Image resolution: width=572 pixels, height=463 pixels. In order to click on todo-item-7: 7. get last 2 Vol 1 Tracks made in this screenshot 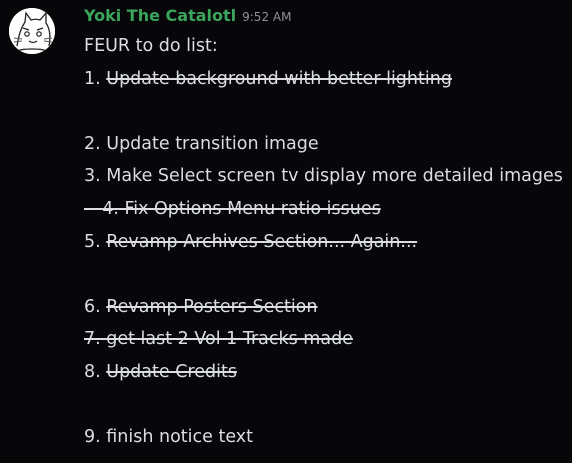, I will do `click(324, 339)`.